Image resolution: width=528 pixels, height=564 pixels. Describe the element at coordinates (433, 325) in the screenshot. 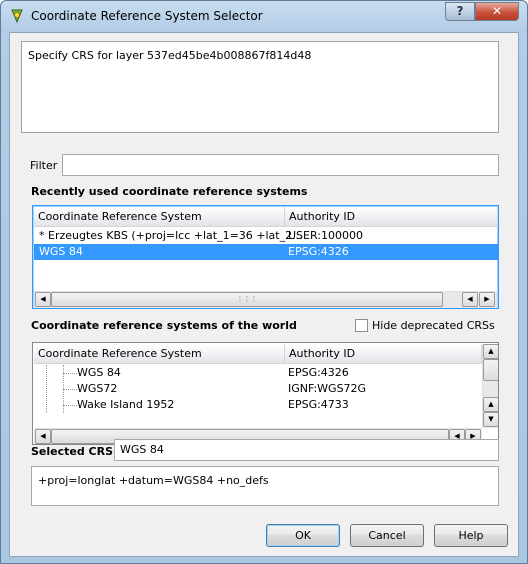

I see `hide-deprecated-label: Hide deprecated CRSs` at that location.